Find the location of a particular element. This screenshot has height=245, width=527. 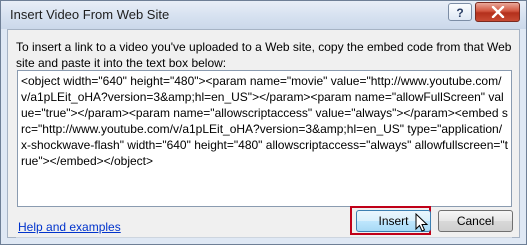

dialog-title: Insert Video From Web Site is located at coordinates (90, 14).